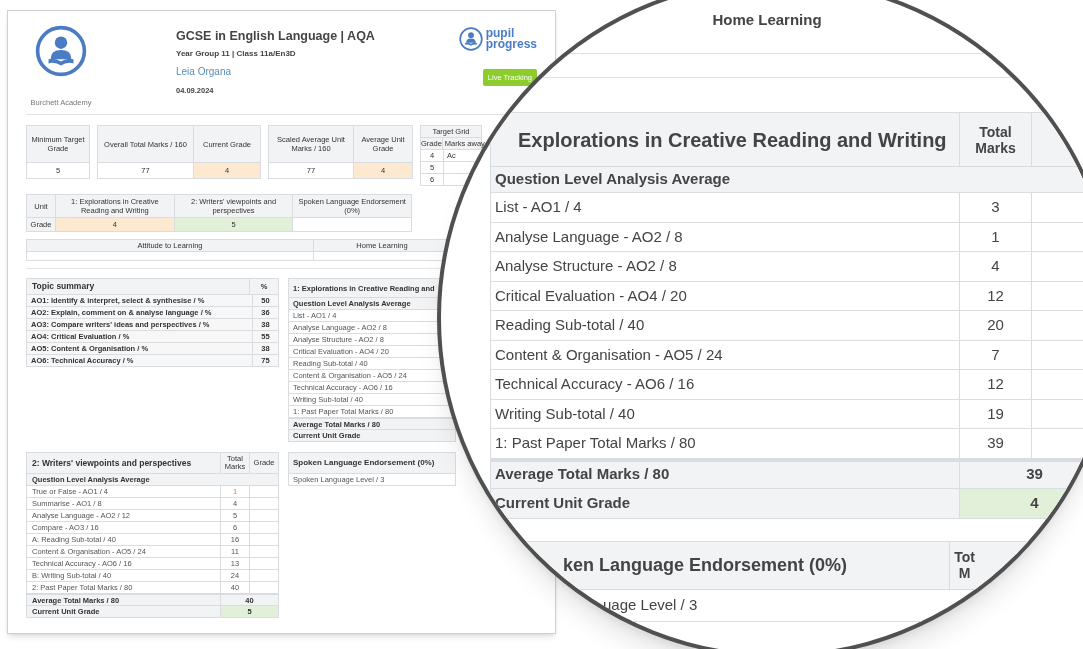 This screenshot has height=649, width=1083. Describe the element at coordinates (589, 236) in the screenshot. I see `table-cell-text: Analyse Language - AO2 / 8` at that location.